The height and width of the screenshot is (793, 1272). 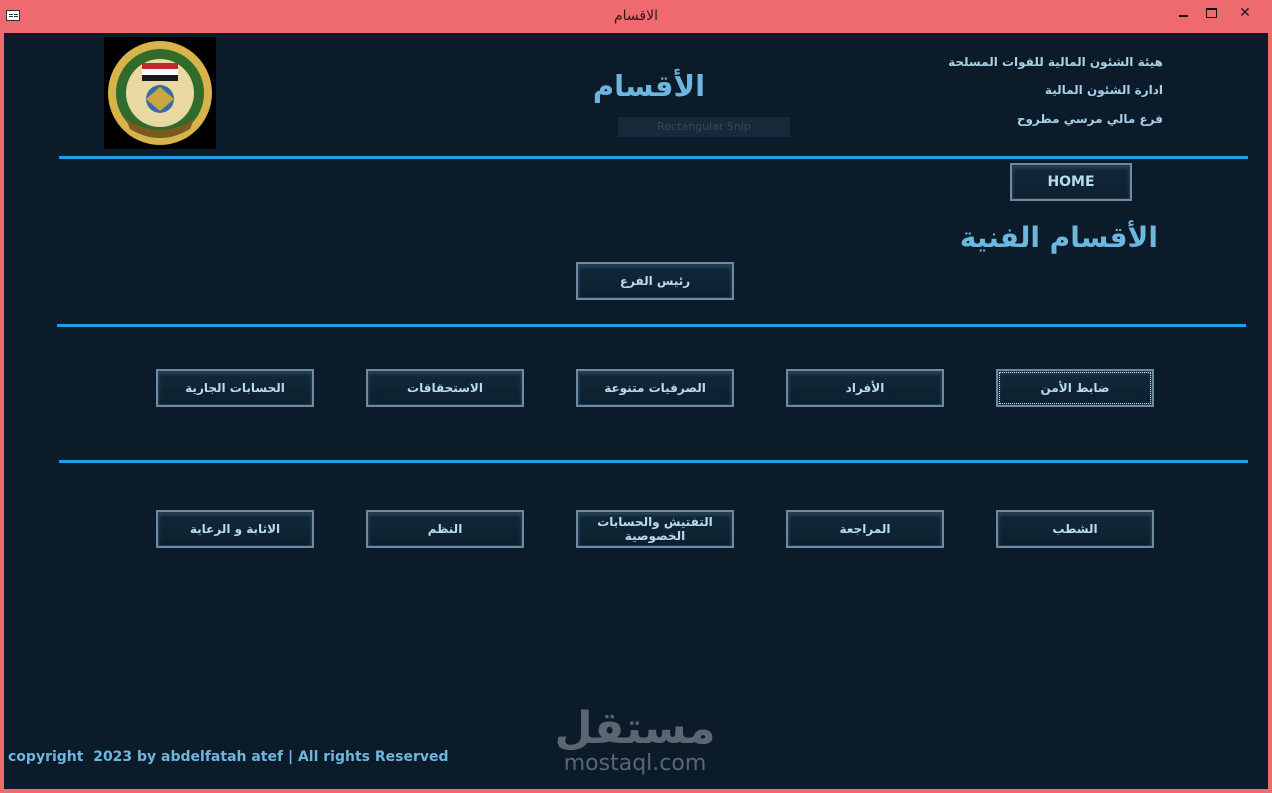 I want to click on org-line-1: هيئة الشئون المالية للقوات المسلحة, so click(x=1055, y=62).